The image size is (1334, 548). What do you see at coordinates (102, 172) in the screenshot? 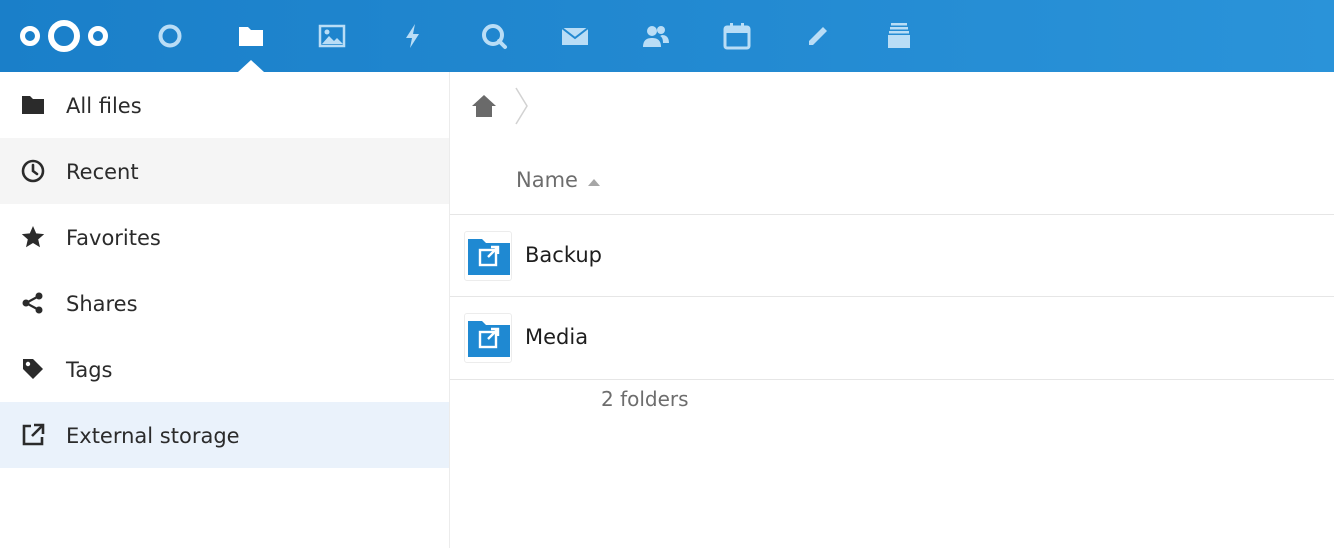
I see `sidebar-item-label: Recent` at bounding box center [102, 172].